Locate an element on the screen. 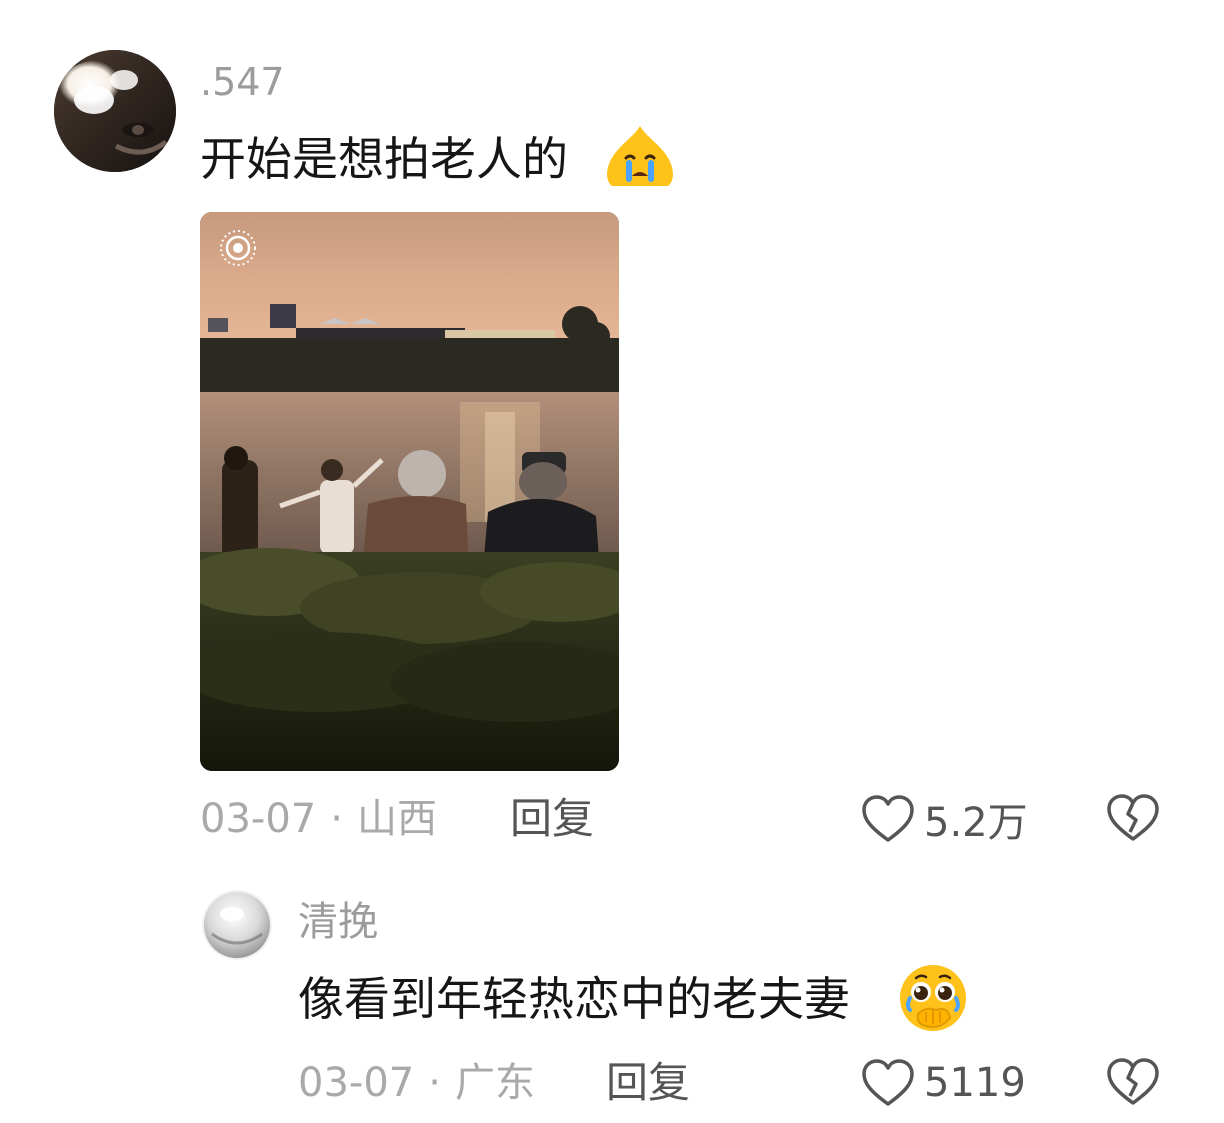 Image resolution: width=1224 pixels, height=1123 pixels. reply-comment-date: 03-07 is located at coordinates (356, 1083).